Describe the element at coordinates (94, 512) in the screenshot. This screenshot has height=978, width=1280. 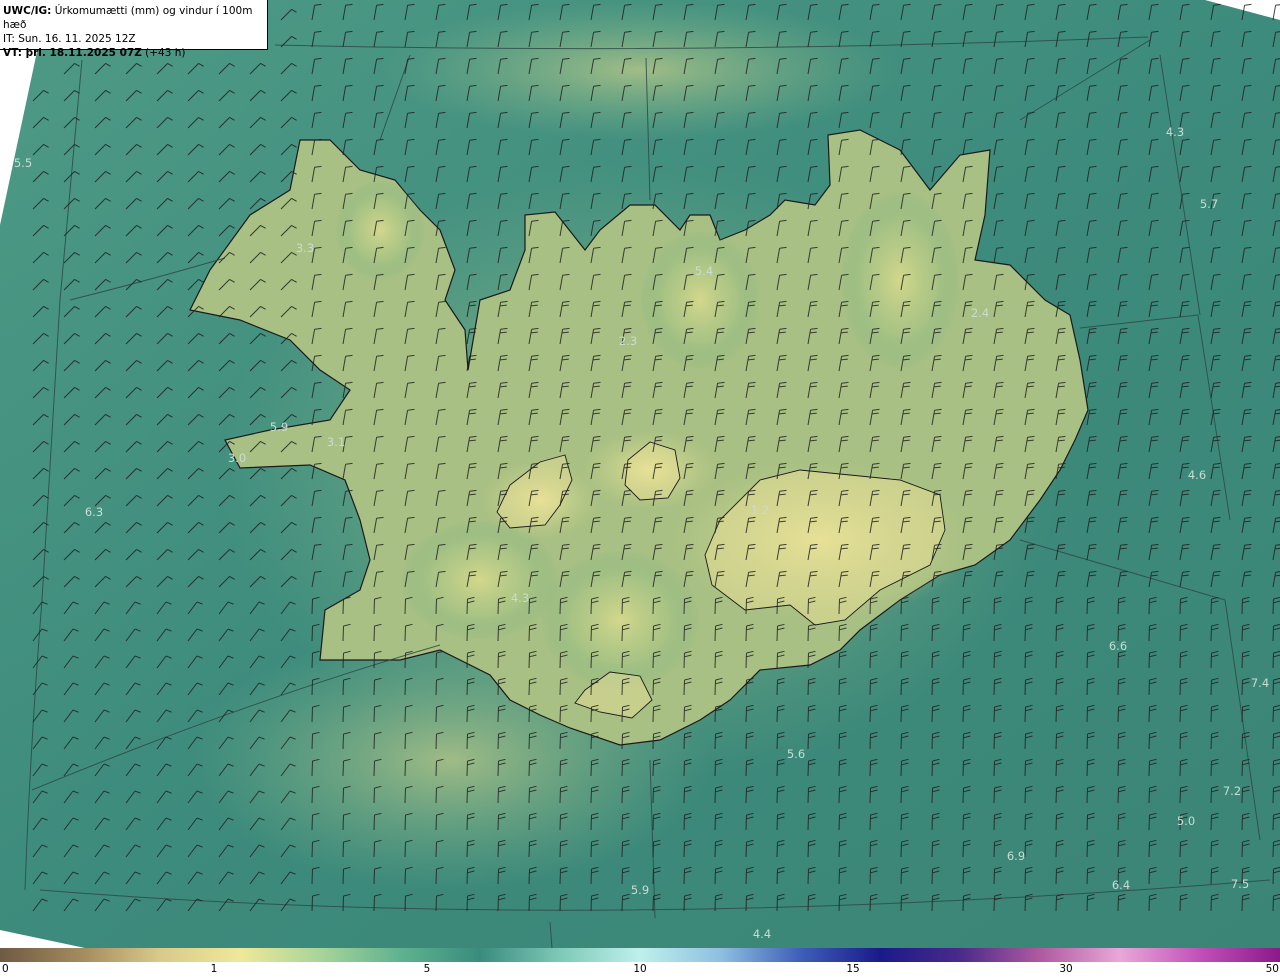
I see `map-value: 6.3` at that location.